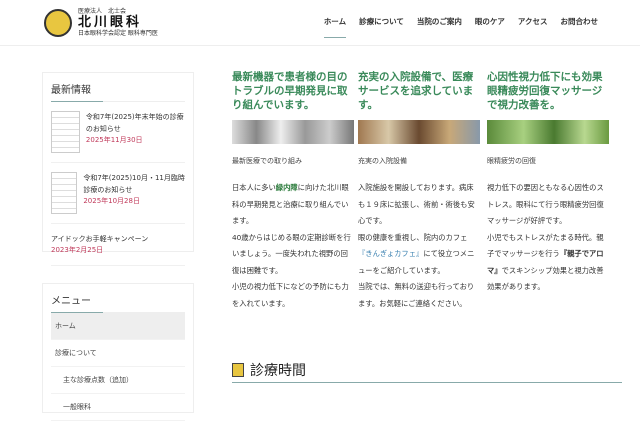 Image resolution: width=640 pixels, height=421 pixels. I want to click on schedule-heading: 診療時間, so click(427, 371).